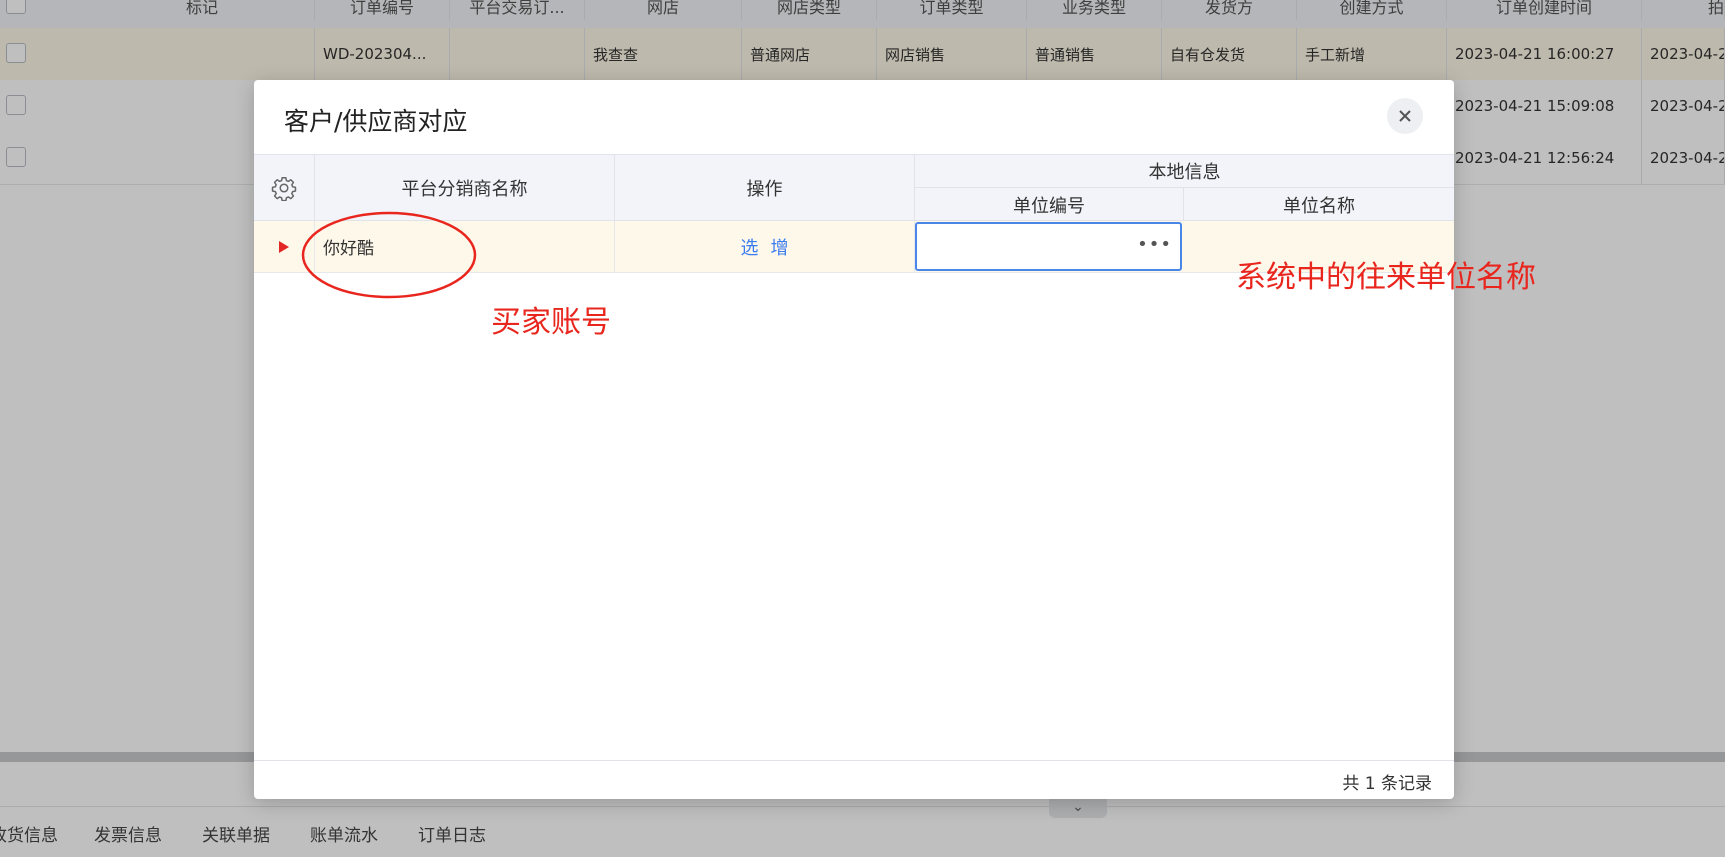 The image size is (1725, 858). What do you see at coordinates (376, 121) in the screenshot?
I see `dialog-title: 客户/供应商对应` at bounding box center [376, 121].